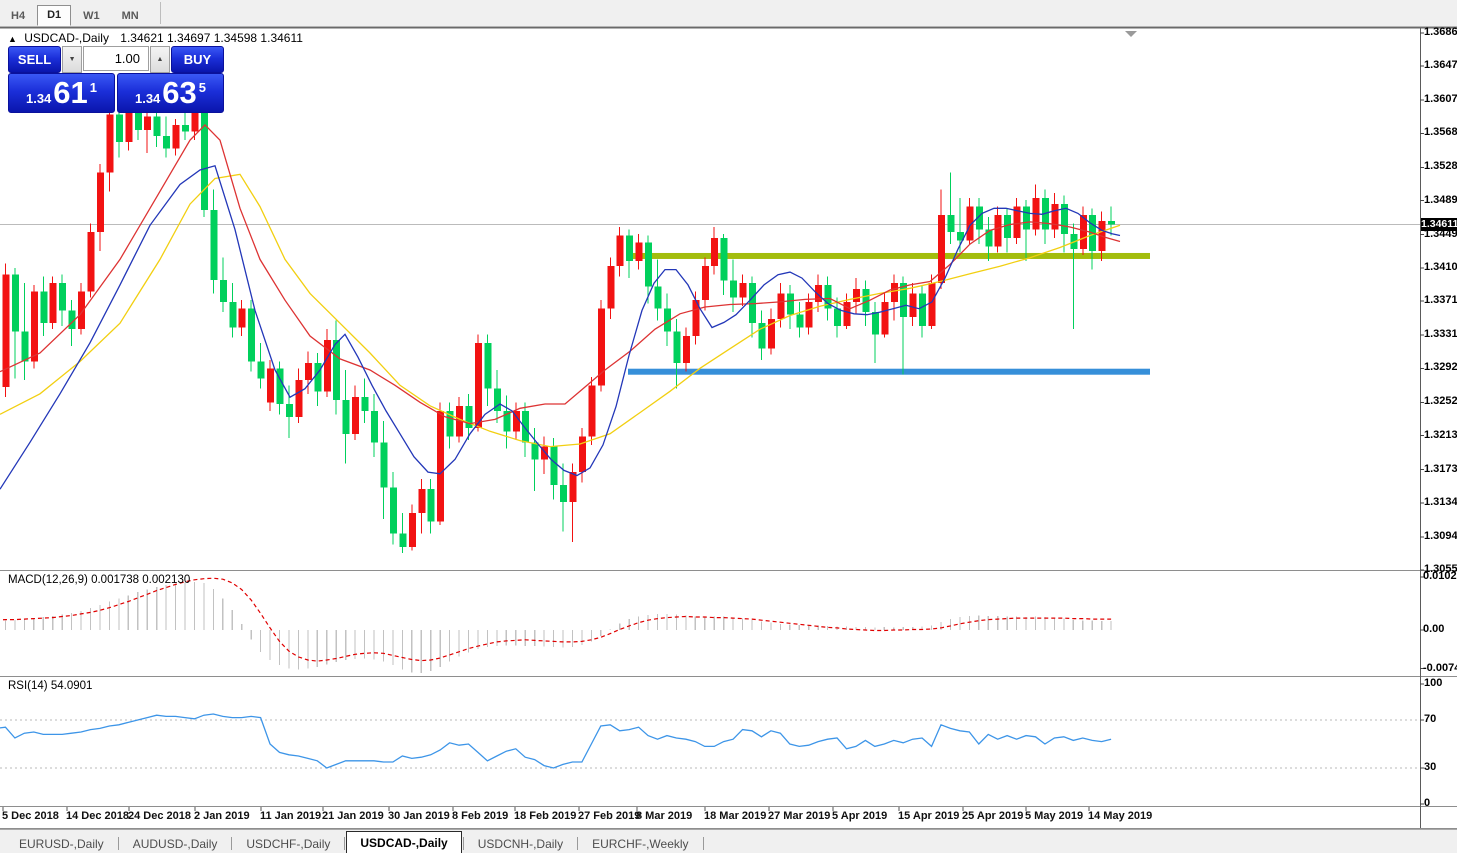 The image size is (1457, 853). Describe the element at coordinates (54, 15) in the screenshot. I see `timeframe-tab-d1: D1` at that location.